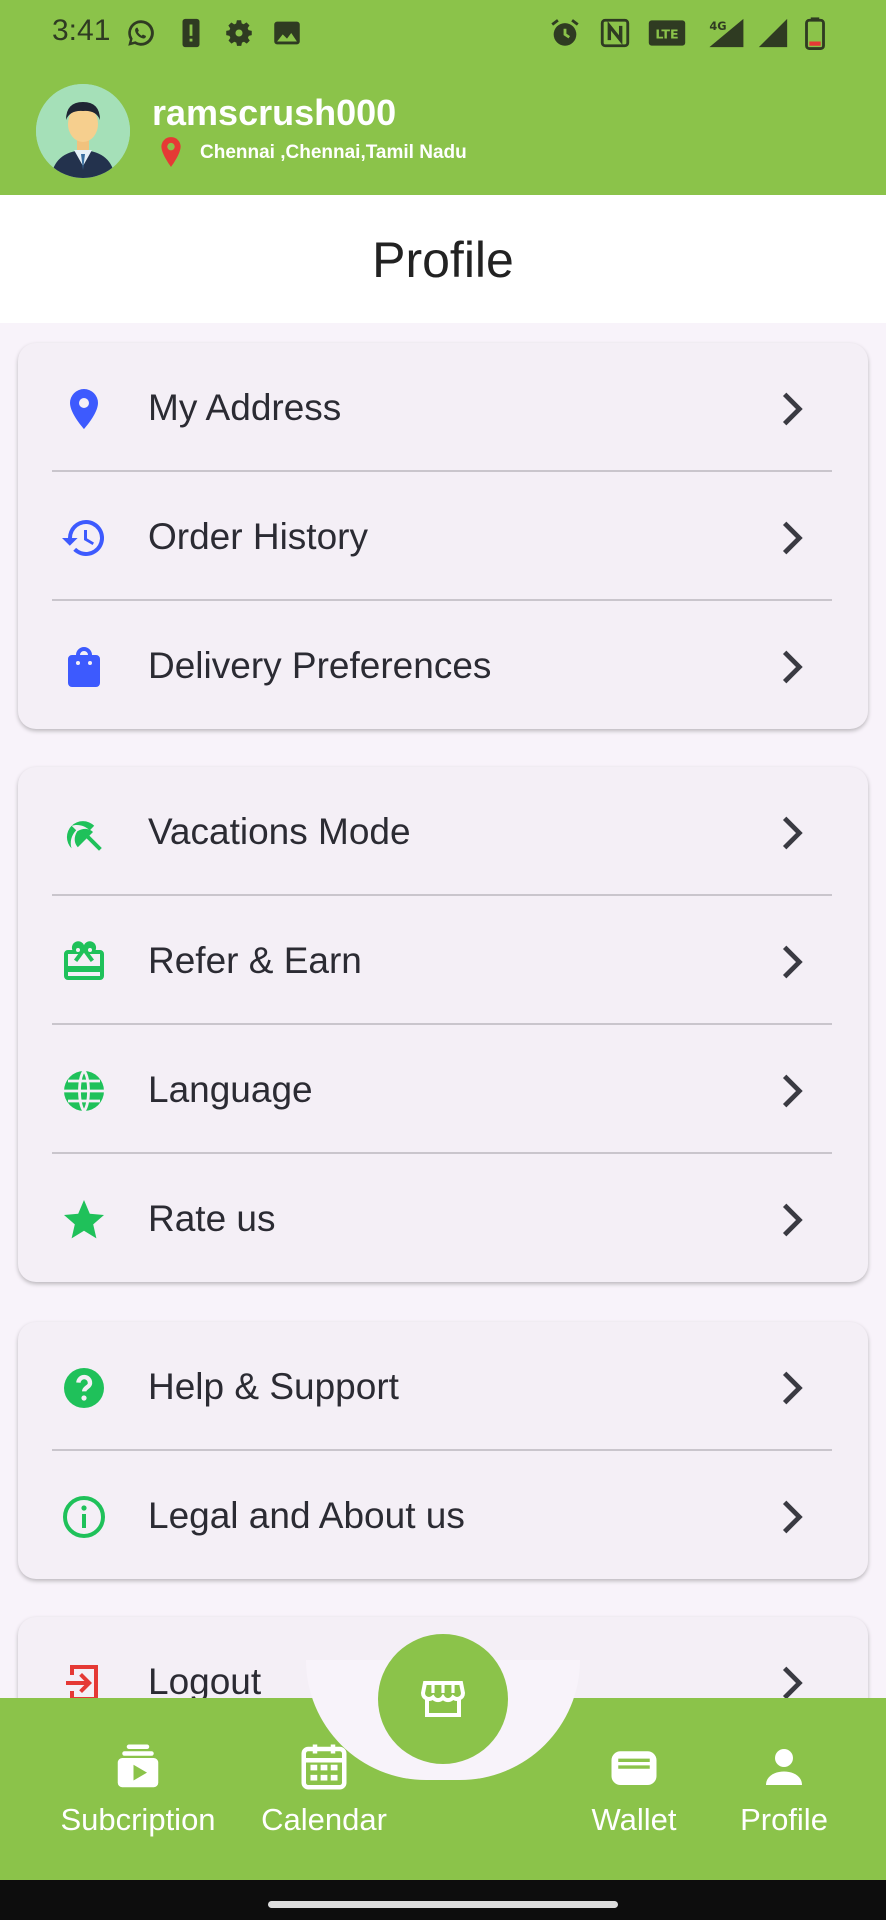  What do you see at coordinates (274, 112) in the screenshot?
I see `username: ramscrush000` at bounding box center [274, 112].